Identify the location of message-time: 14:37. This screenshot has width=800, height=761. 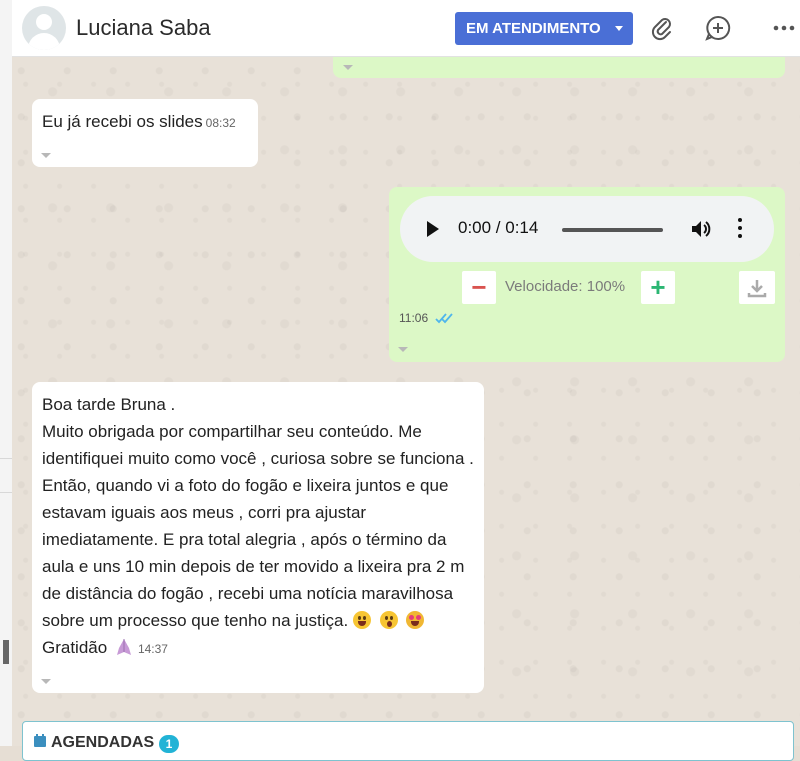
(152, 649).